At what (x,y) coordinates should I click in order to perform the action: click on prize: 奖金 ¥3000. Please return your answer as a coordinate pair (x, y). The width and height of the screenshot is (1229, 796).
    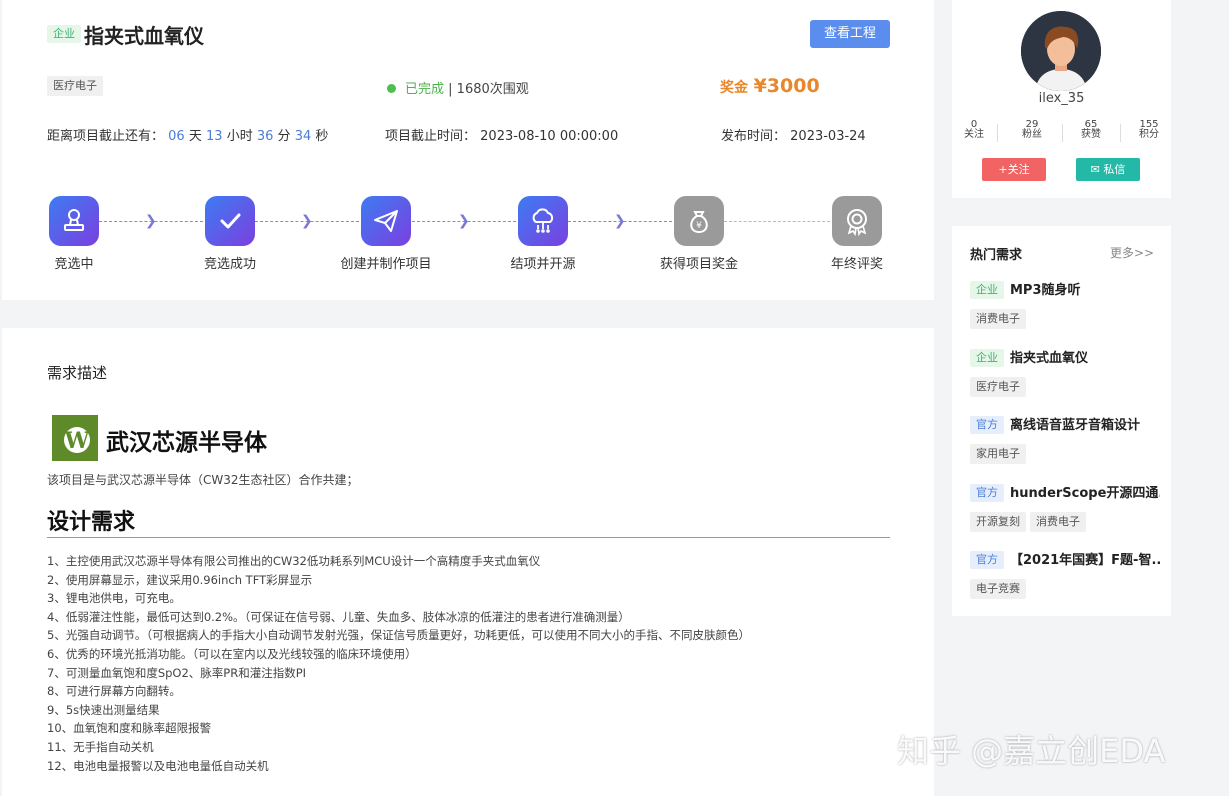
    Looking at the image, I should click on (770, 86).